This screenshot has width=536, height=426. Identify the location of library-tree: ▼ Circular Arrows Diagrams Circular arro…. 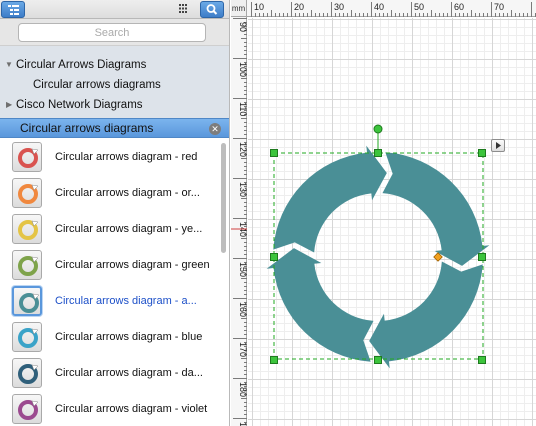
(114, 82).